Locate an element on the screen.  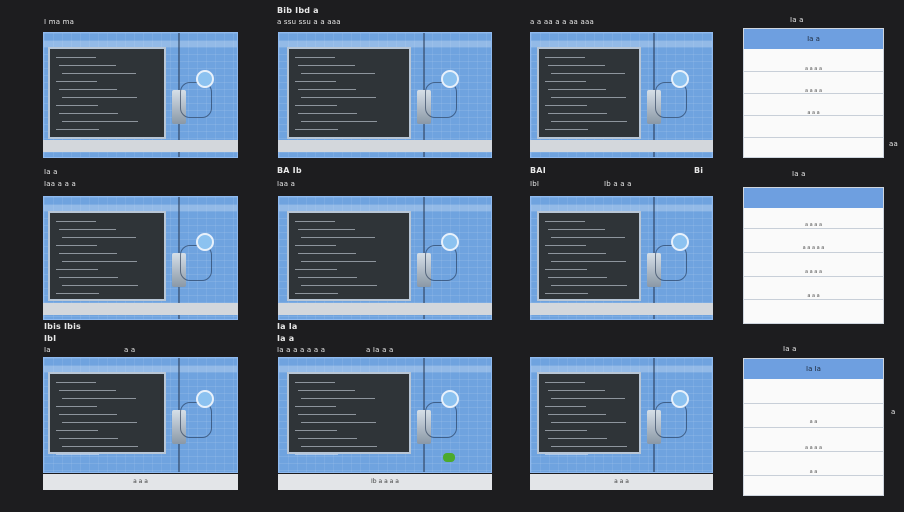
label-r2c1-a: Ia a is located at coordinates (51, 172).